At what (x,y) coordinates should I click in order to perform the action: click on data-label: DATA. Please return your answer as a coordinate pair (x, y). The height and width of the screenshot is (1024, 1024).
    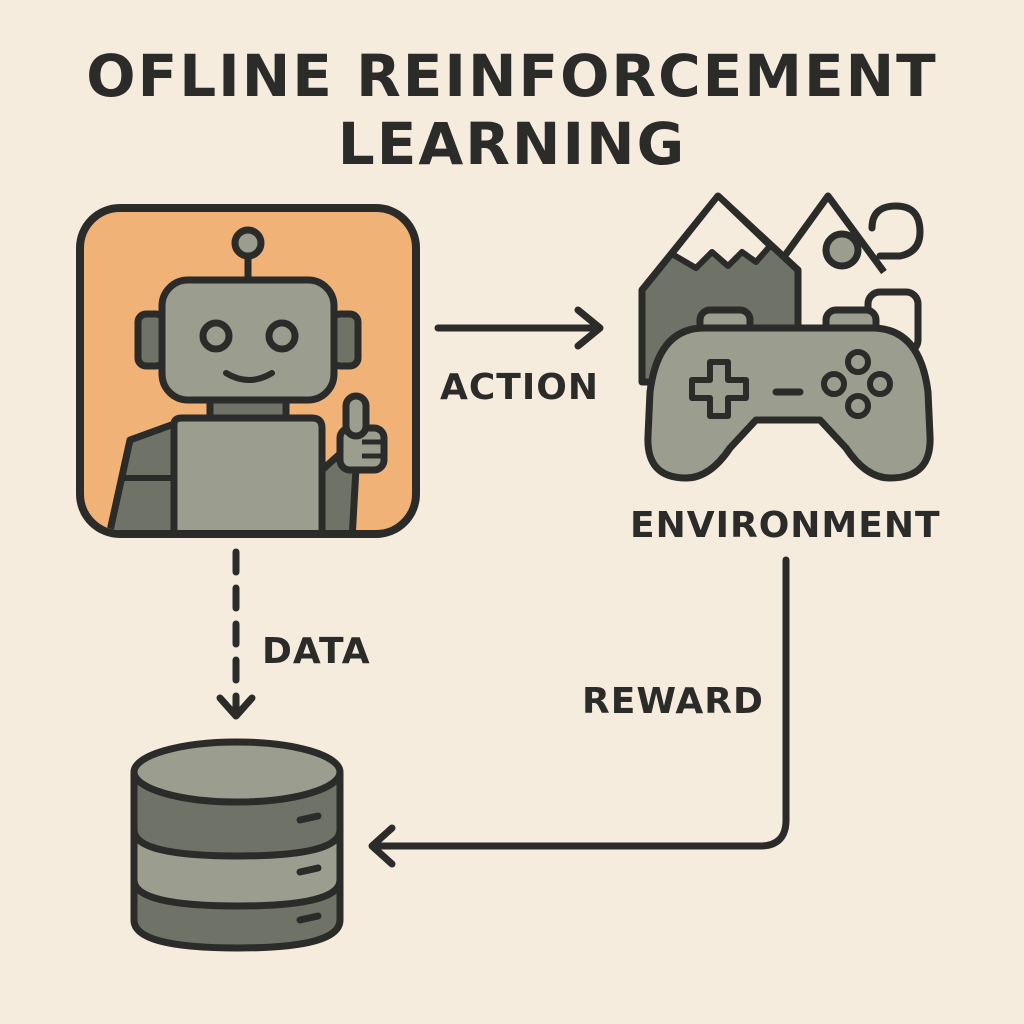
    Looking at the image, I should click on (316, 651).